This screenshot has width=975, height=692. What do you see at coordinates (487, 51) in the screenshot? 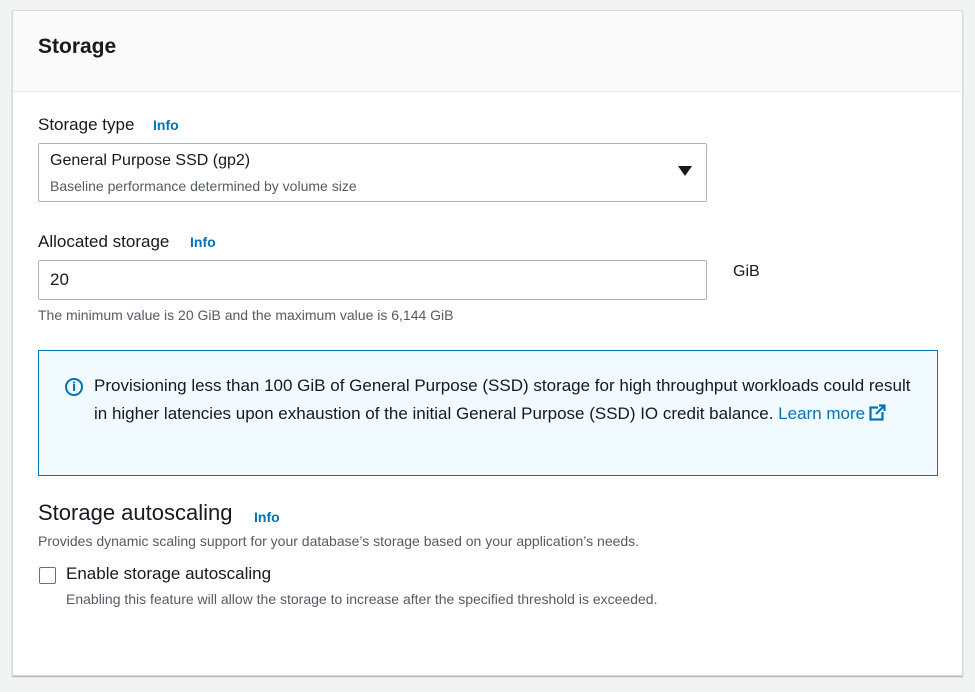
I see `panel-header: Storage` at bounding box center [487, 51].